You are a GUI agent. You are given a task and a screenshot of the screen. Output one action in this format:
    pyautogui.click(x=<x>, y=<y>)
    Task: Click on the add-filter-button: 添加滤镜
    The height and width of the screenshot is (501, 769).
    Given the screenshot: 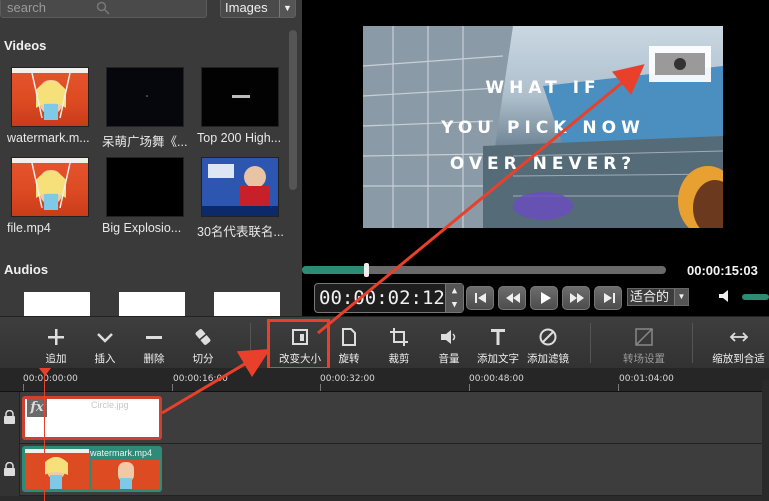 What is the action you would take?
    pyautogui.click(x=548, y=343)
    